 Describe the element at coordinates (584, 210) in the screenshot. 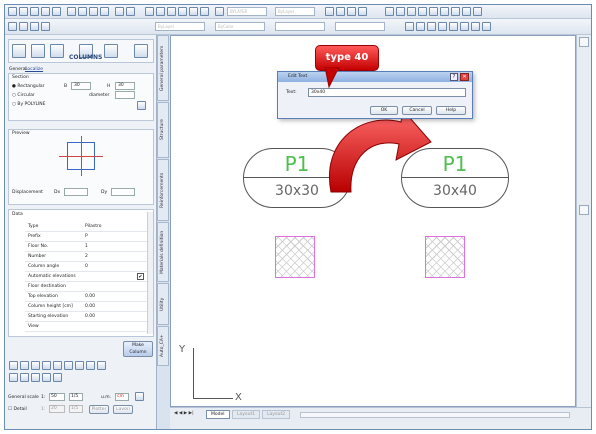

I see `scroll-thumb` at that location.